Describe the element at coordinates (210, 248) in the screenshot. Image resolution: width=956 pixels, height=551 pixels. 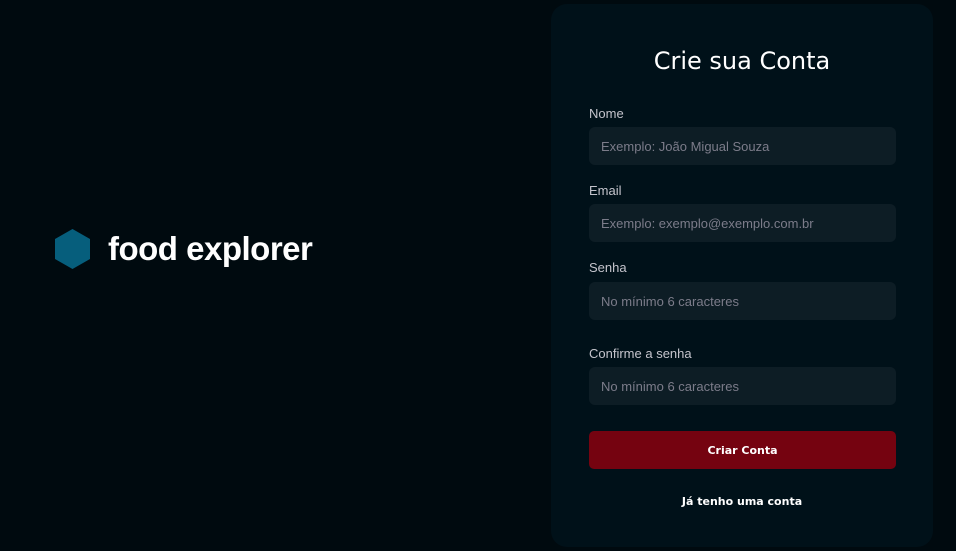
I see `brand-name: food explorer` at that location.